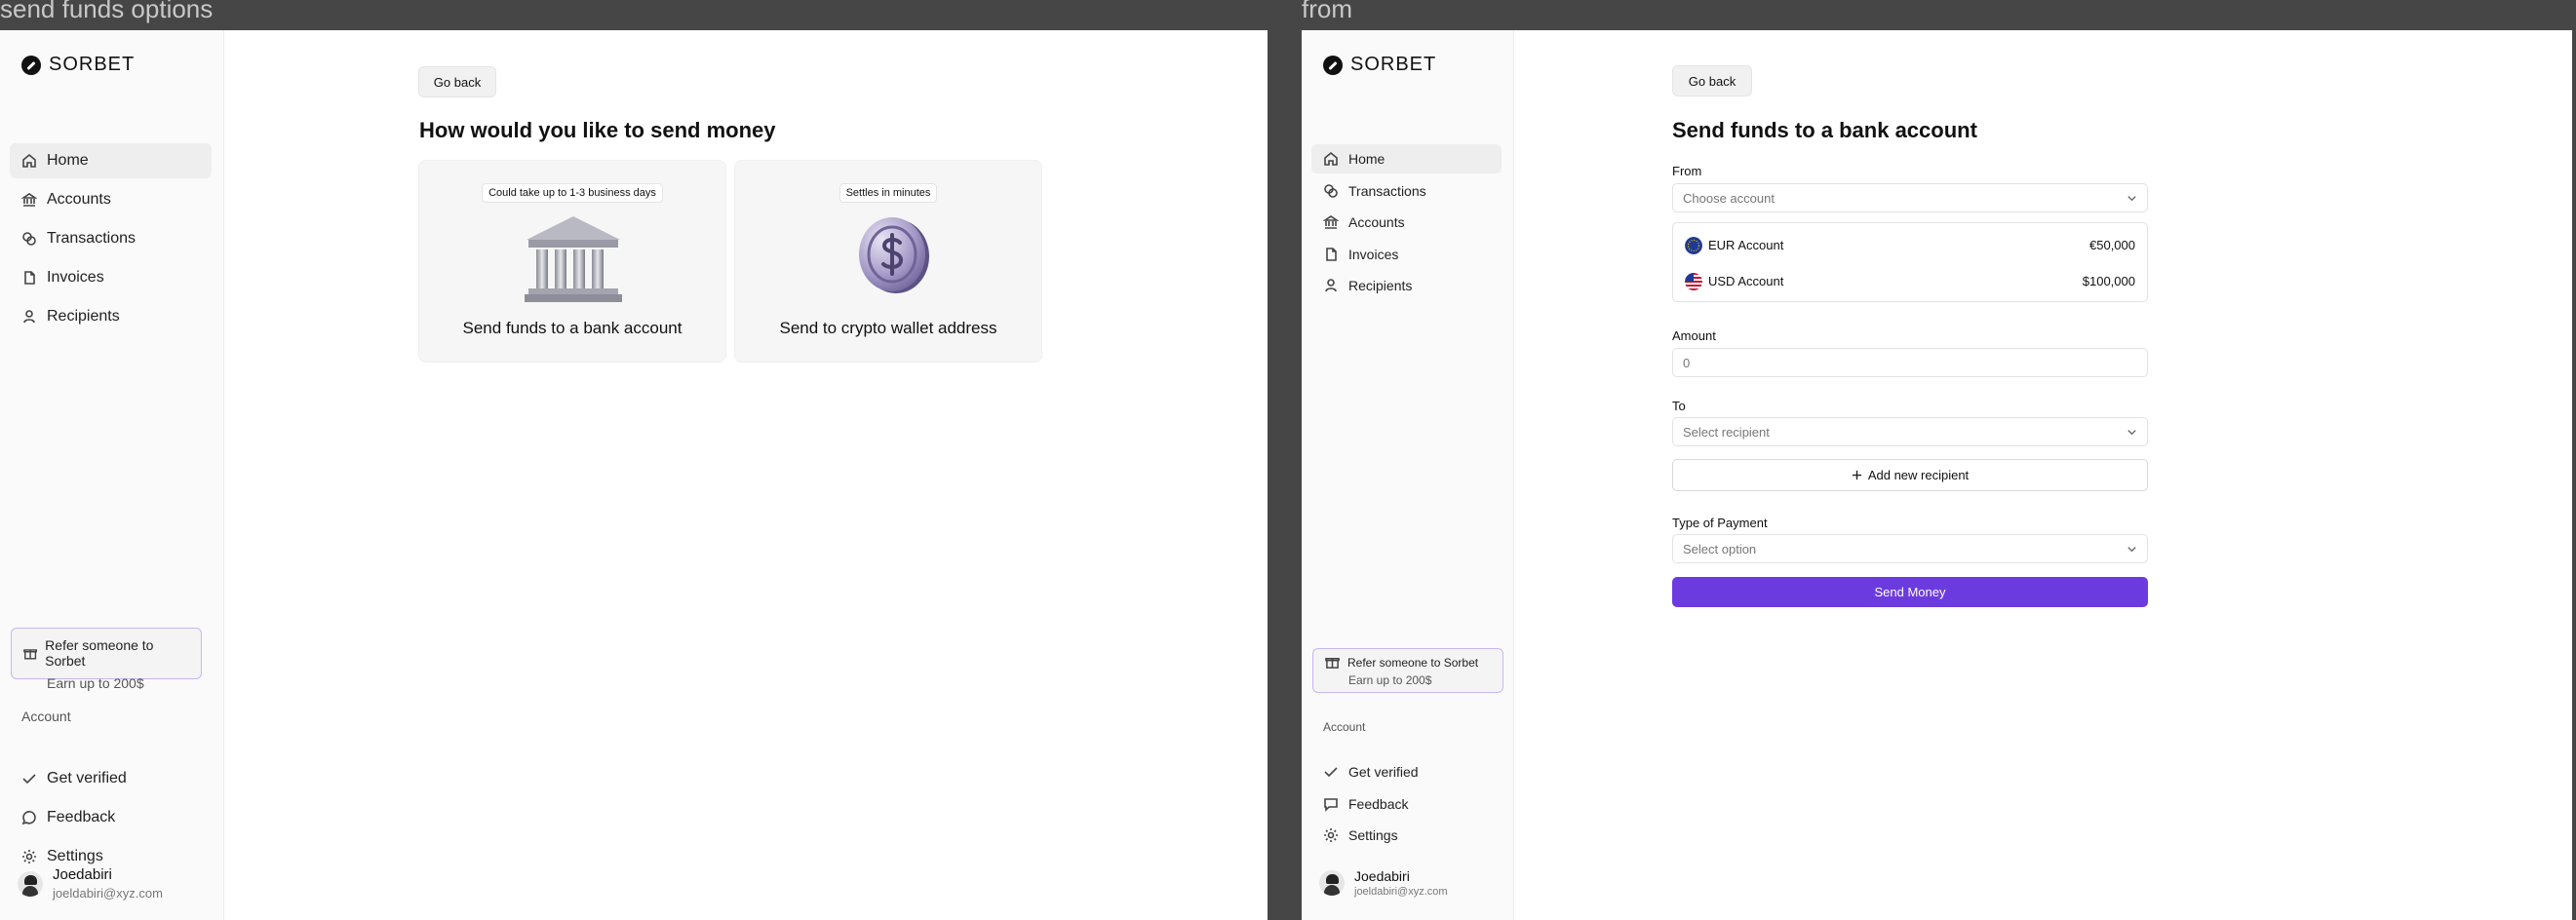 This screenshot has width=2576, height=920. What do you see at coordinates (1373, 254) in the screenshot?
I see `sidebar-item-label: Invoices` at bounding box center [1373, 254].